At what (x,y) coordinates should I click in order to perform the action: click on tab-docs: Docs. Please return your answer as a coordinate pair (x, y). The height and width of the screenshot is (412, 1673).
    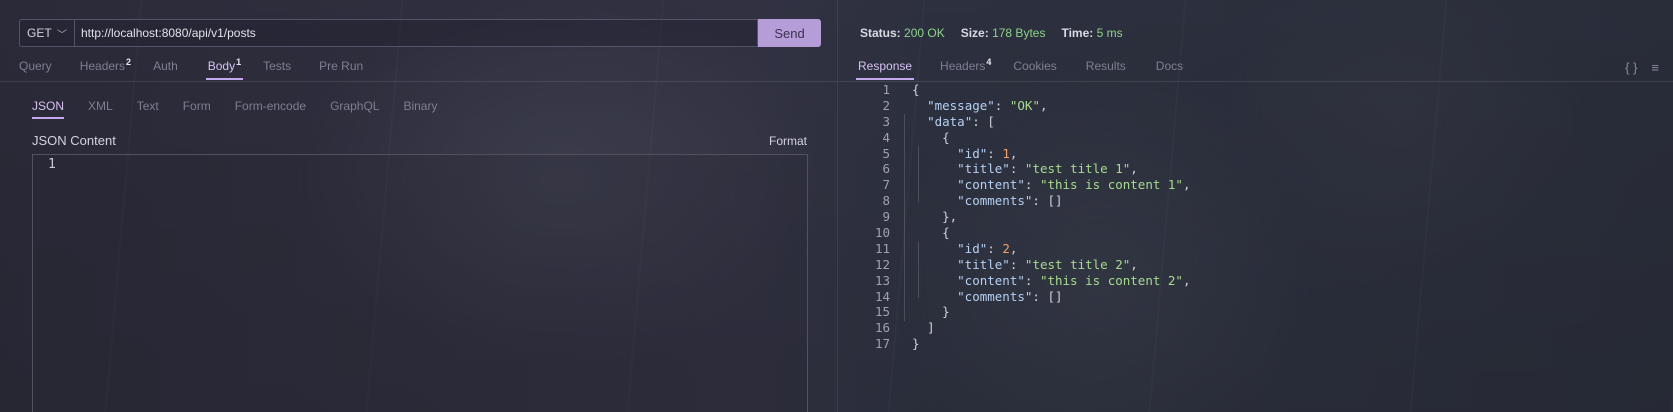
    Looking at the image, I should click on (1169, 69).